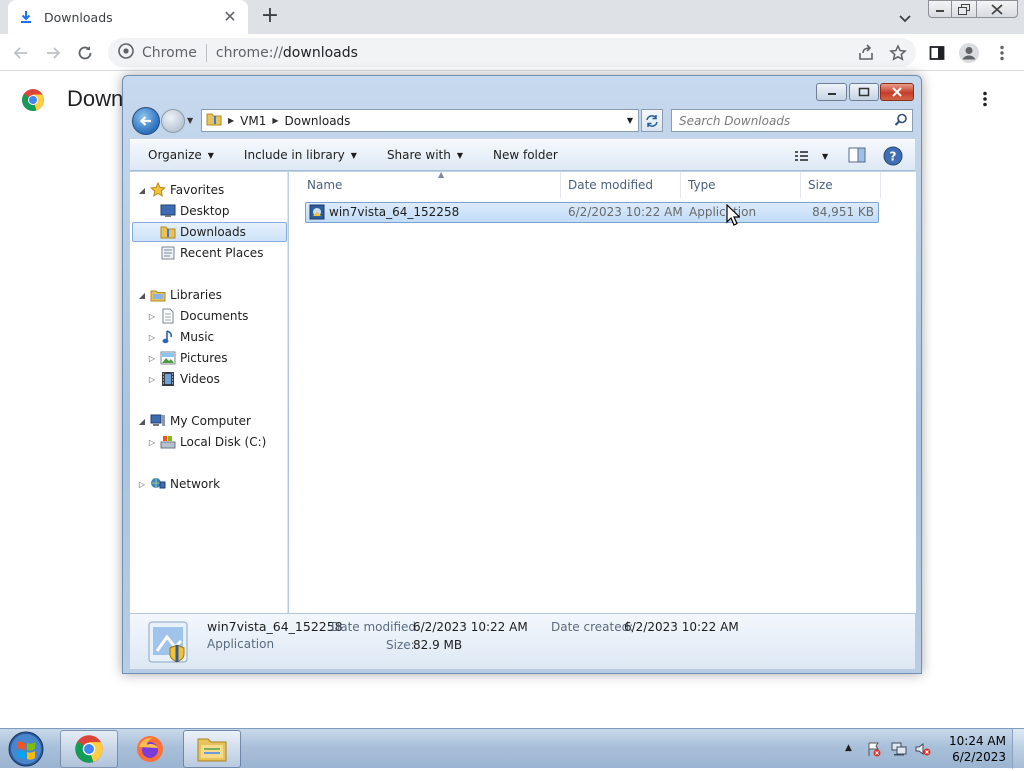 The width and height of the screenshot is (1024, 771). What do you see at coordinates (179, 295) in the screenshot?
I see `nav-libraries: ◢ Libraries` at bounding box center [179, 295].